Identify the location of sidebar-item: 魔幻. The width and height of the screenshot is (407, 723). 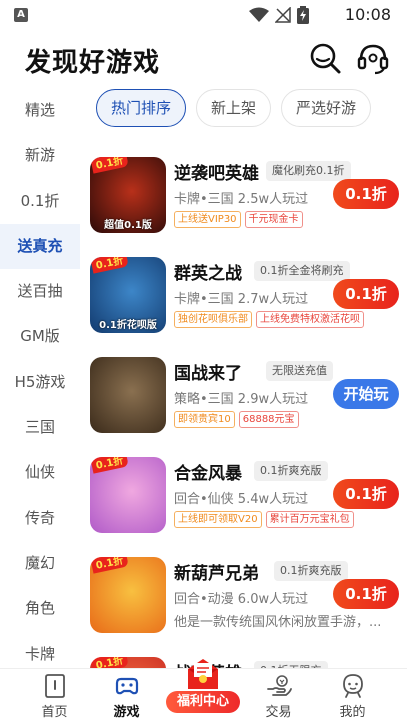
(40, 563).